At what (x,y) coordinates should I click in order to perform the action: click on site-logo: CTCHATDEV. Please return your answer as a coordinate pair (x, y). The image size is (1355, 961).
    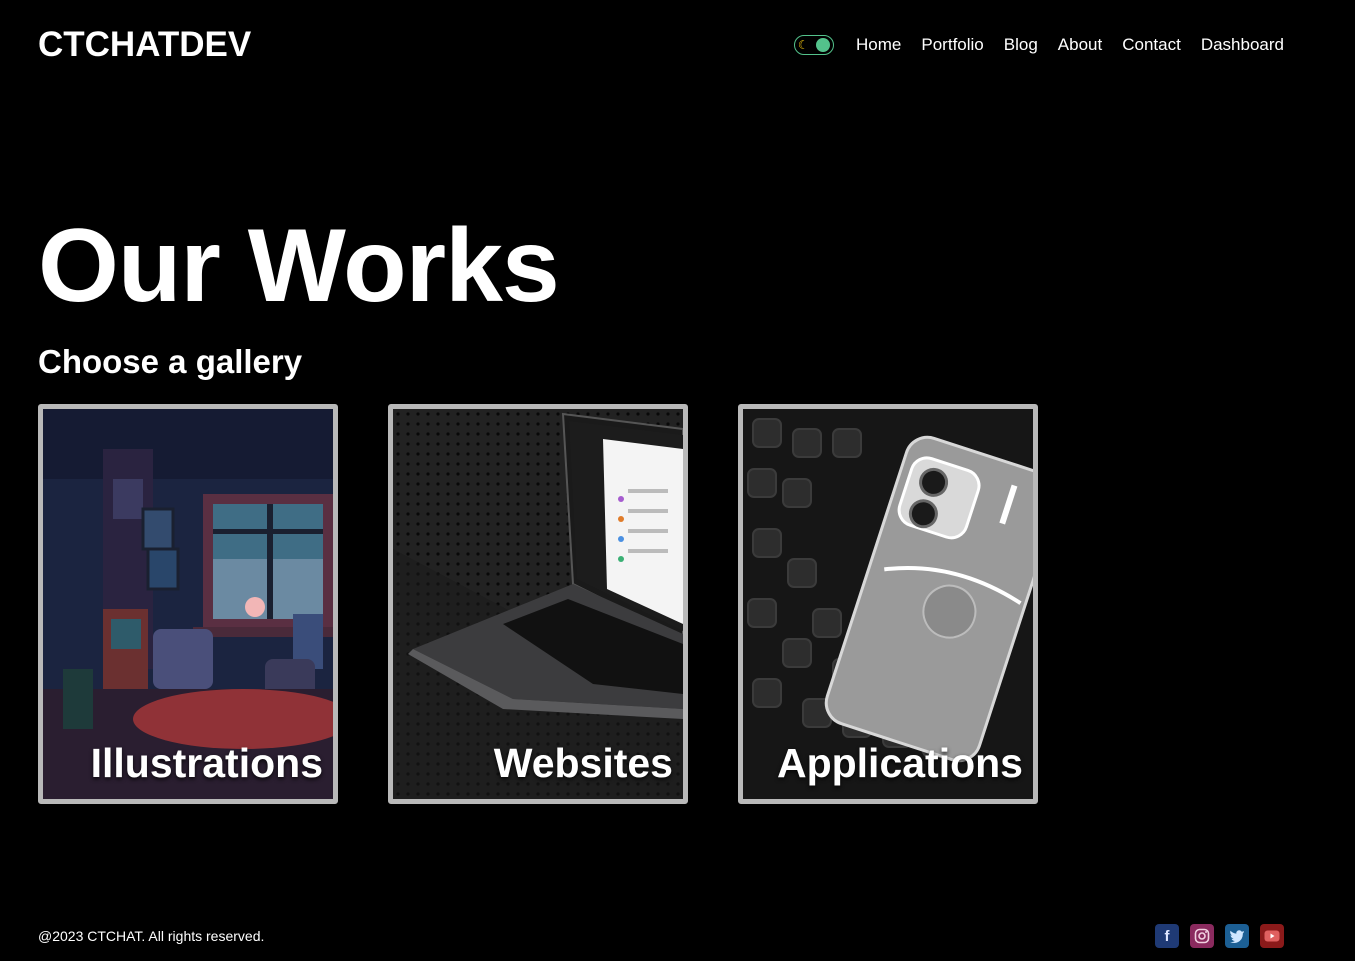
    Looking at the image, I should click on (144, 45).